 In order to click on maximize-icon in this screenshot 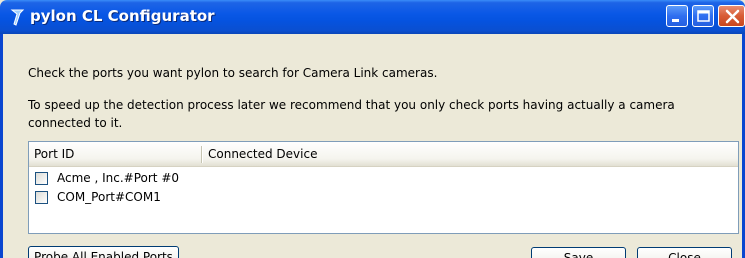, I will do `click(703, 16)`.